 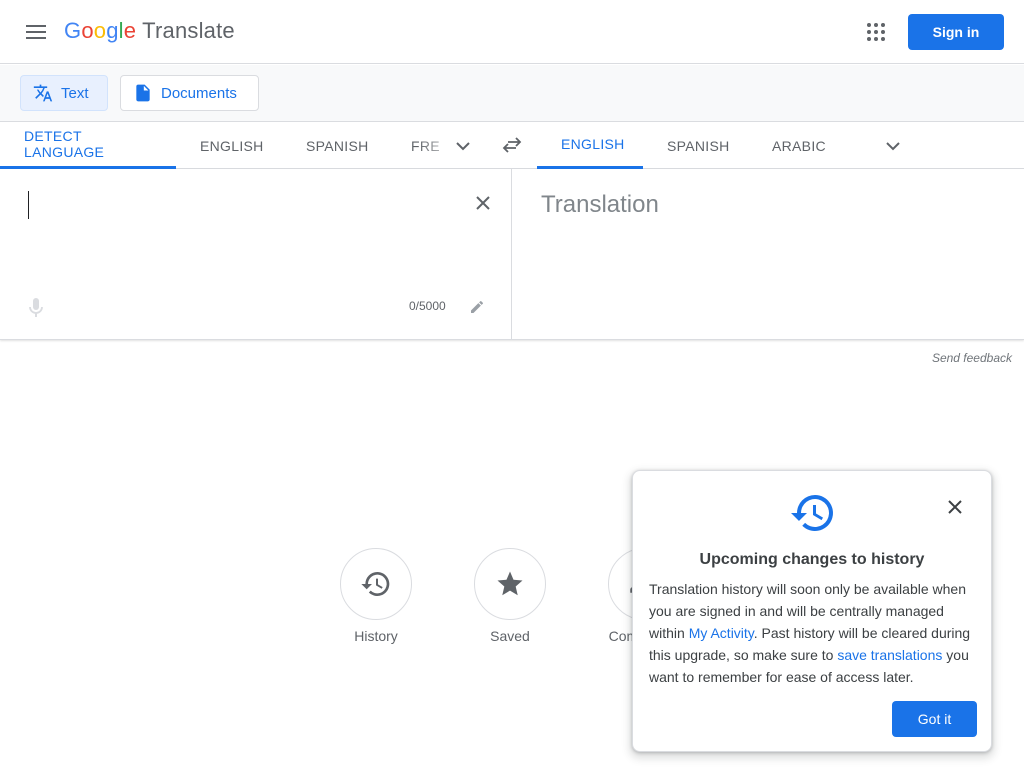 What do you see at coordinates (799, 145) in the screenshot?
I see `target-lang-arabic: ARABIC` at bounding box center [799, 145].